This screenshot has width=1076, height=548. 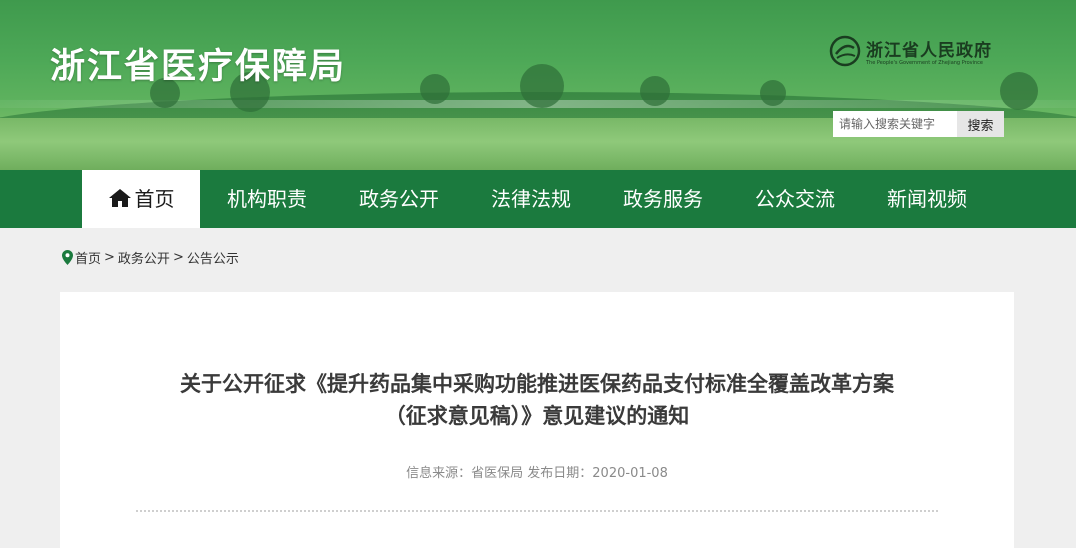 What do you see at coordinates (67, 257) in the screenshot?
I see `location-pin-icon` at bounding box center [67, 257].